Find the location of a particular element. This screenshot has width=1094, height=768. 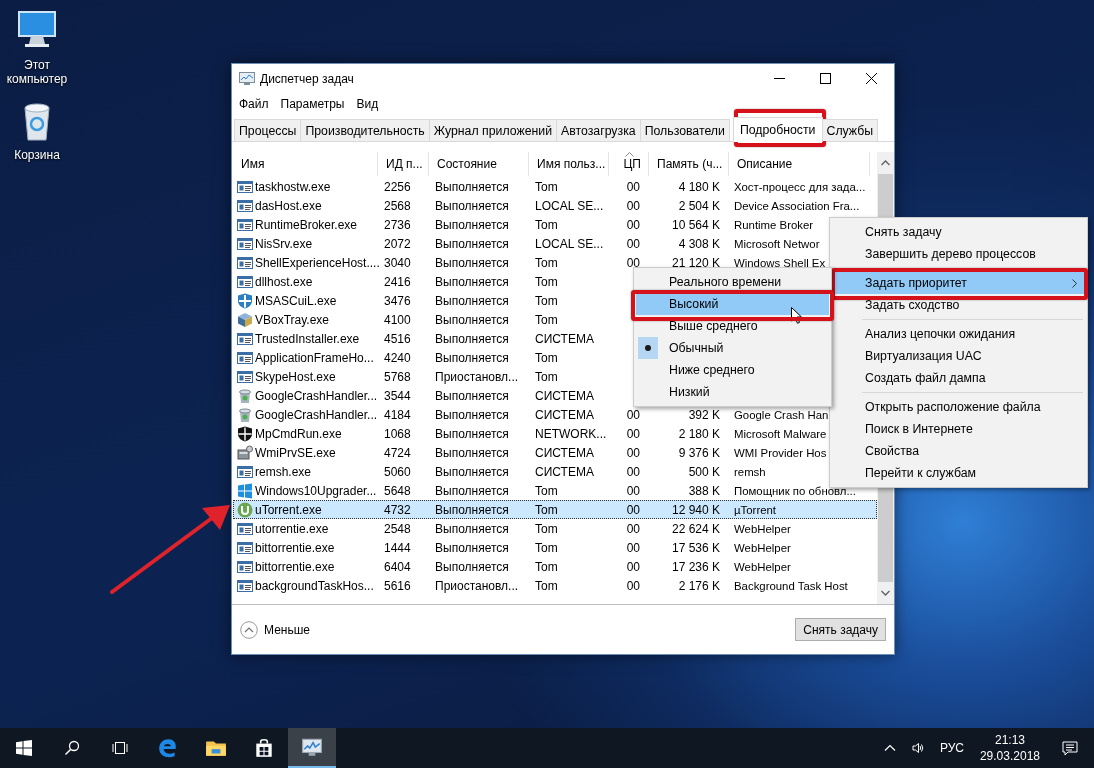

table-cell-text: 4240 is located at coordinates (397, 357).